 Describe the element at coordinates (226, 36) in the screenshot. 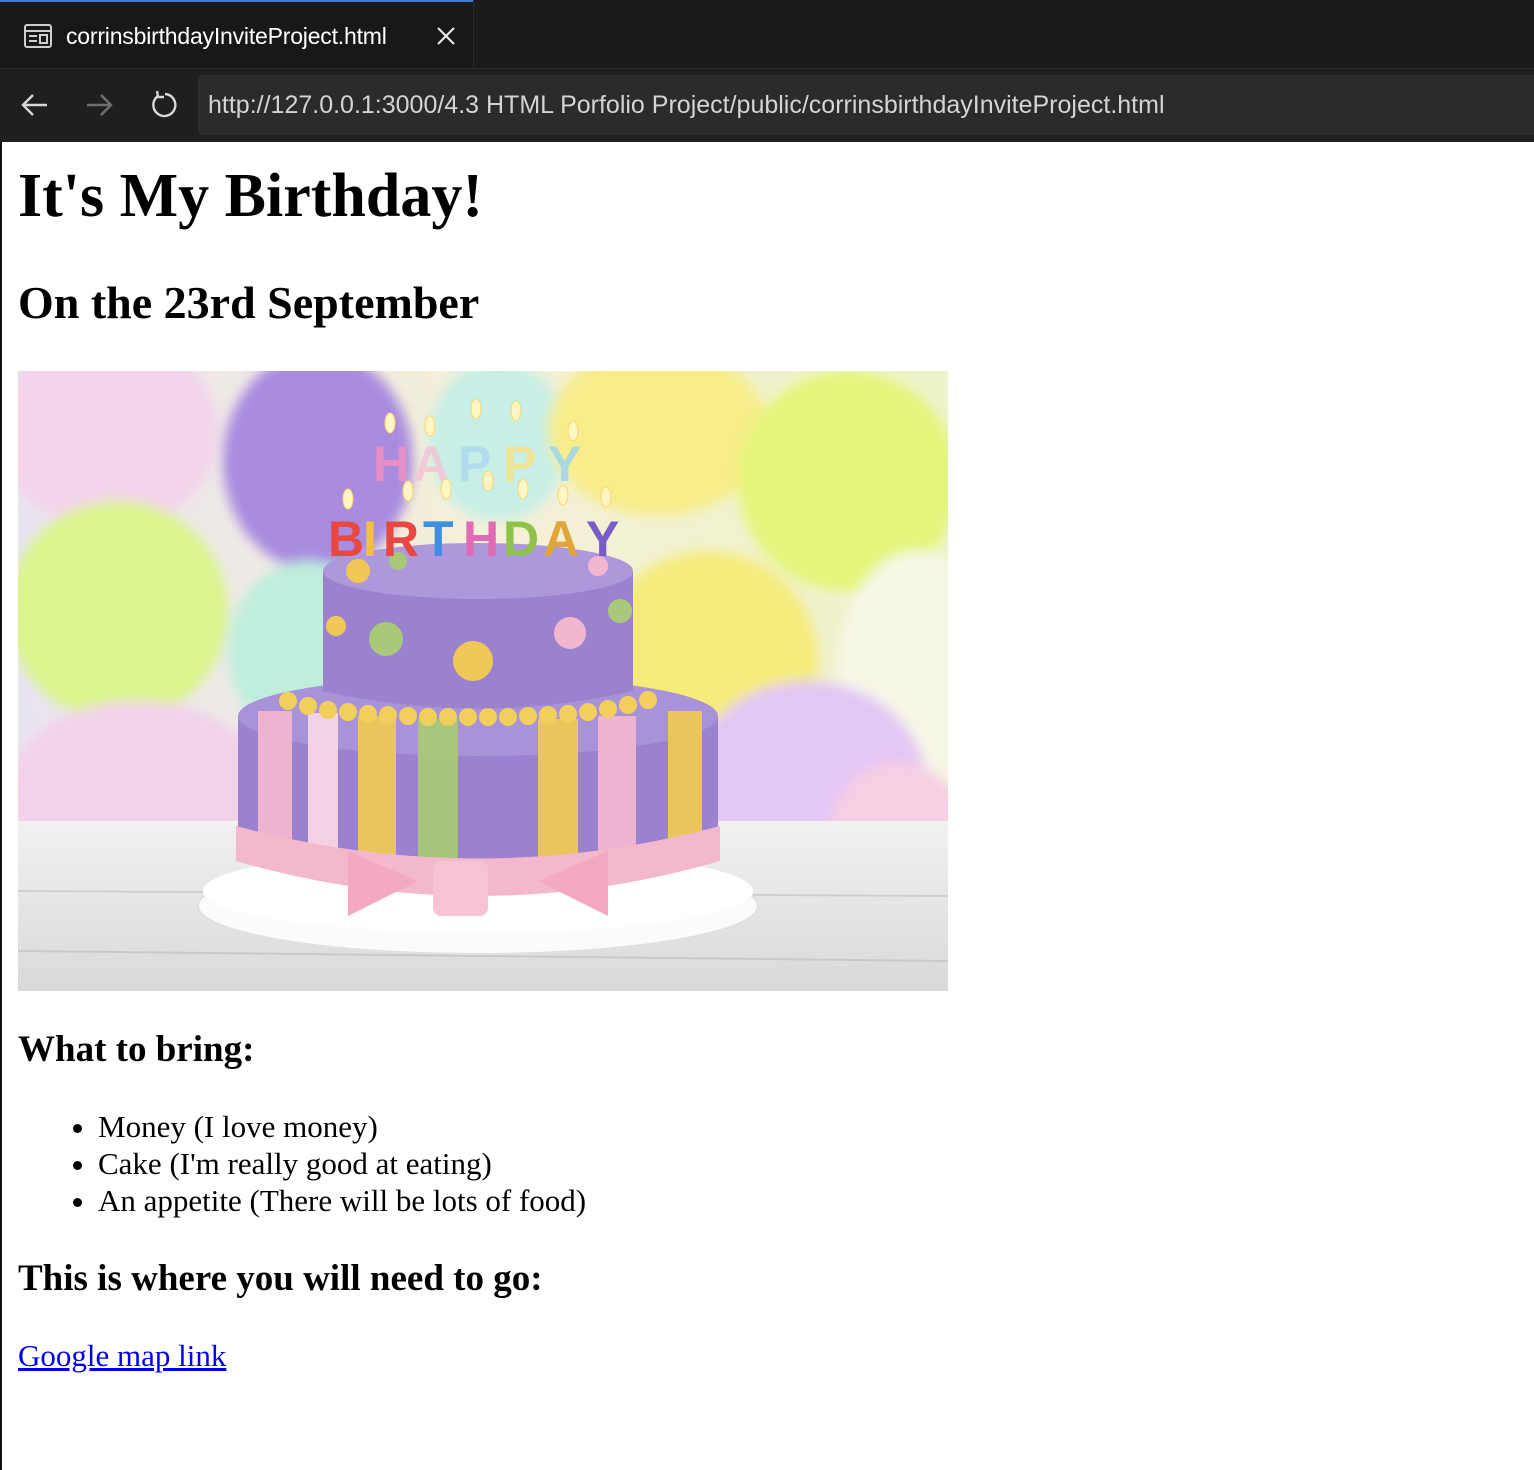

I see `tab-title: corrinsbirthdayInviteProject.html` at that location.